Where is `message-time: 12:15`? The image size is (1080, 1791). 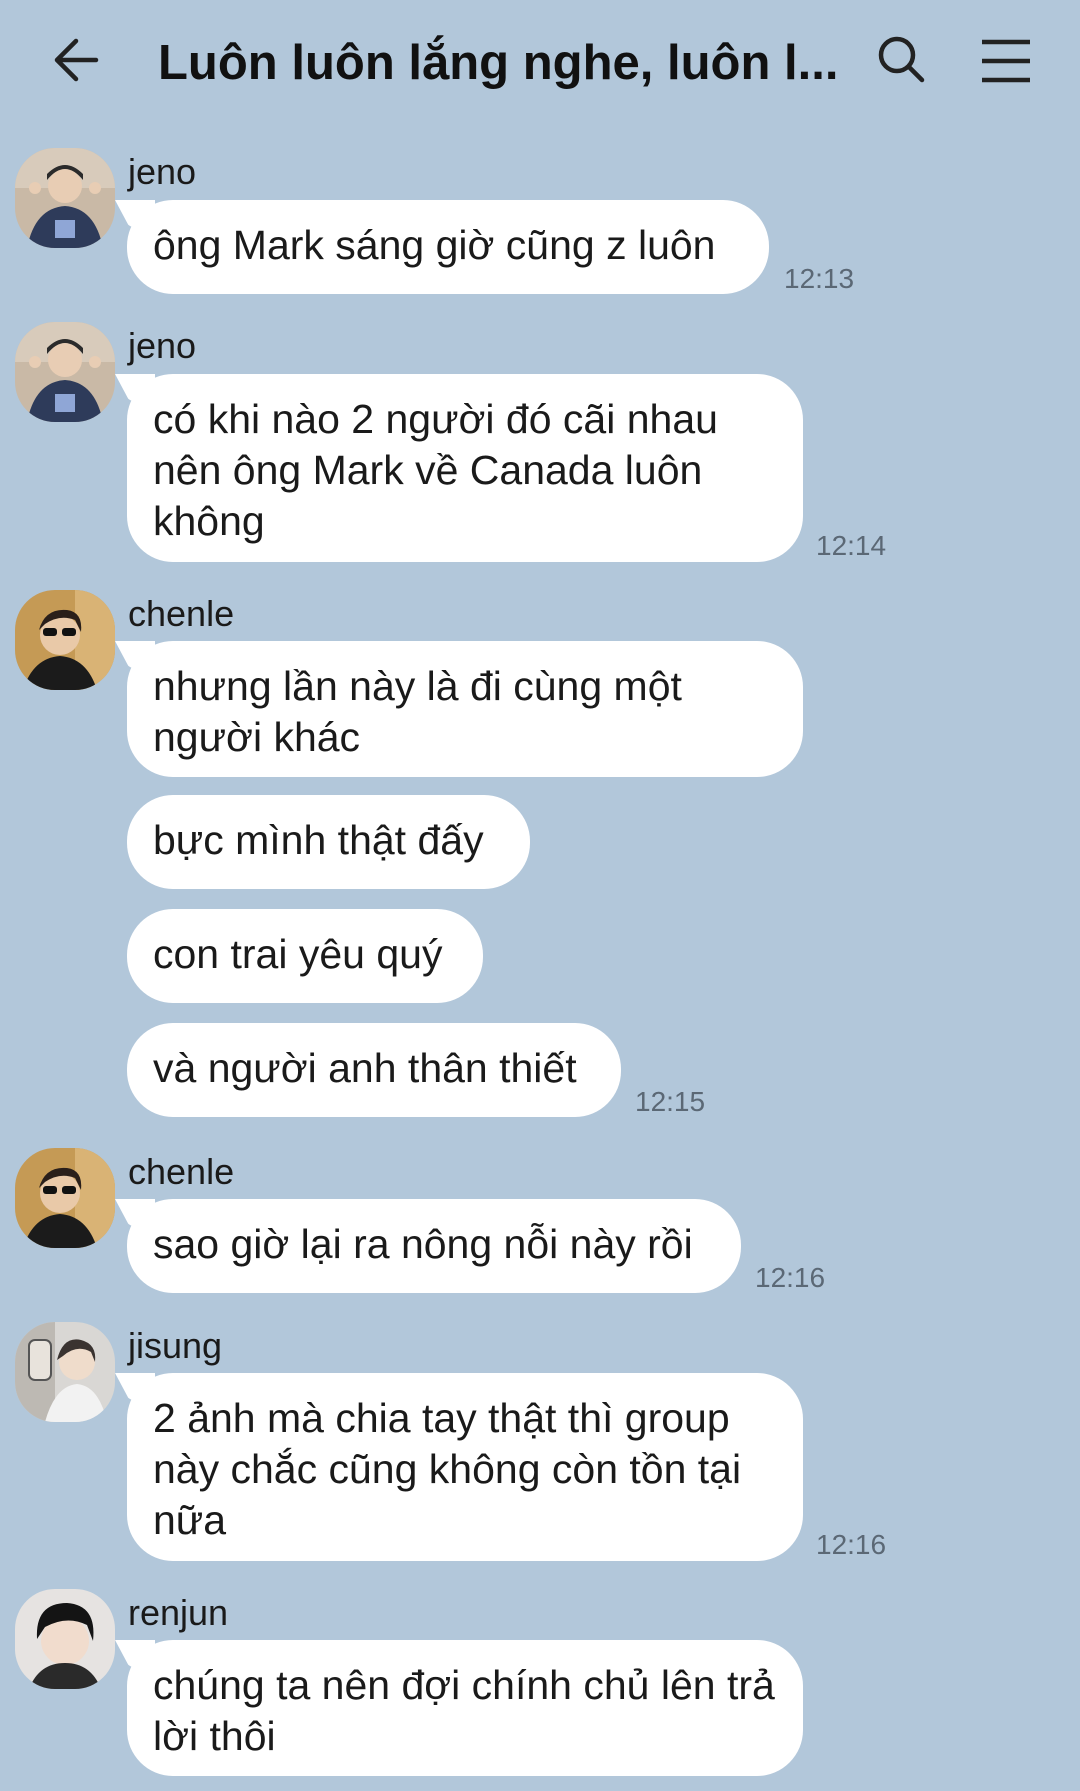
message-time: 12:15 is located at coordinates (670, 1101).